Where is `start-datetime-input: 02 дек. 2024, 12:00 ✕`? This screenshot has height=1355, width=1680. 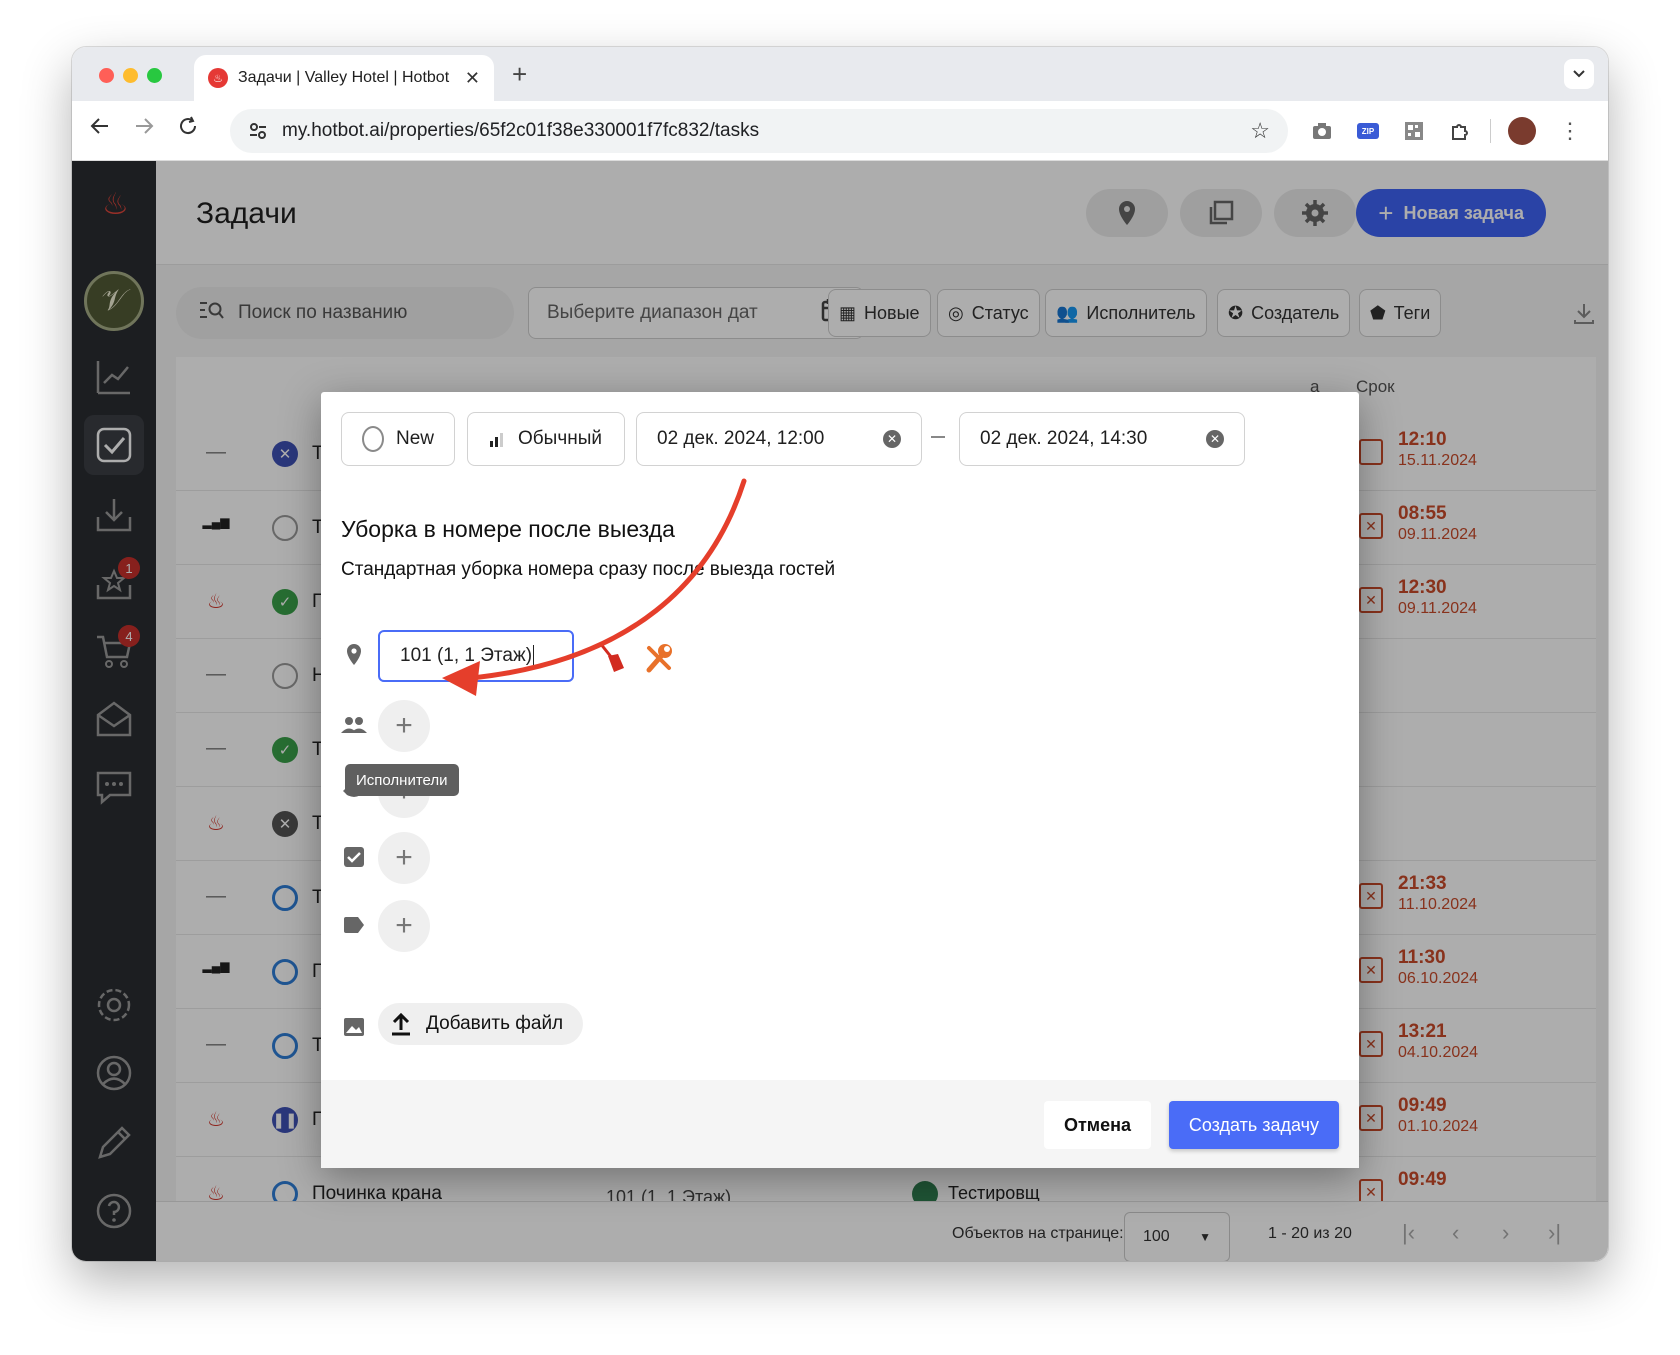 start-datetime-input: 02 дек. 2024, 12:00 ✕ is located at coordinates (779, 439).